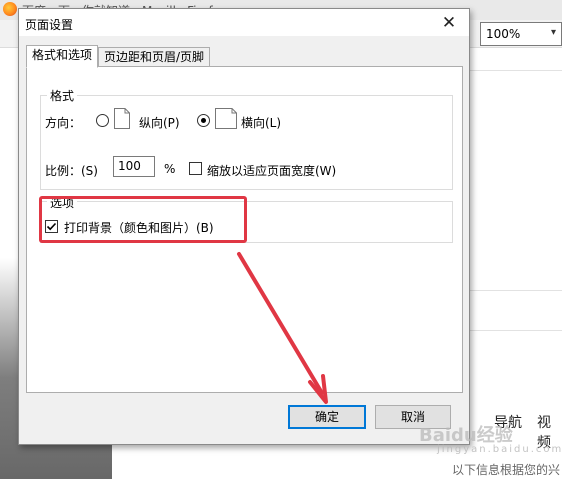  I want to click on tab-label: 格式和选项, so click(61, 55).